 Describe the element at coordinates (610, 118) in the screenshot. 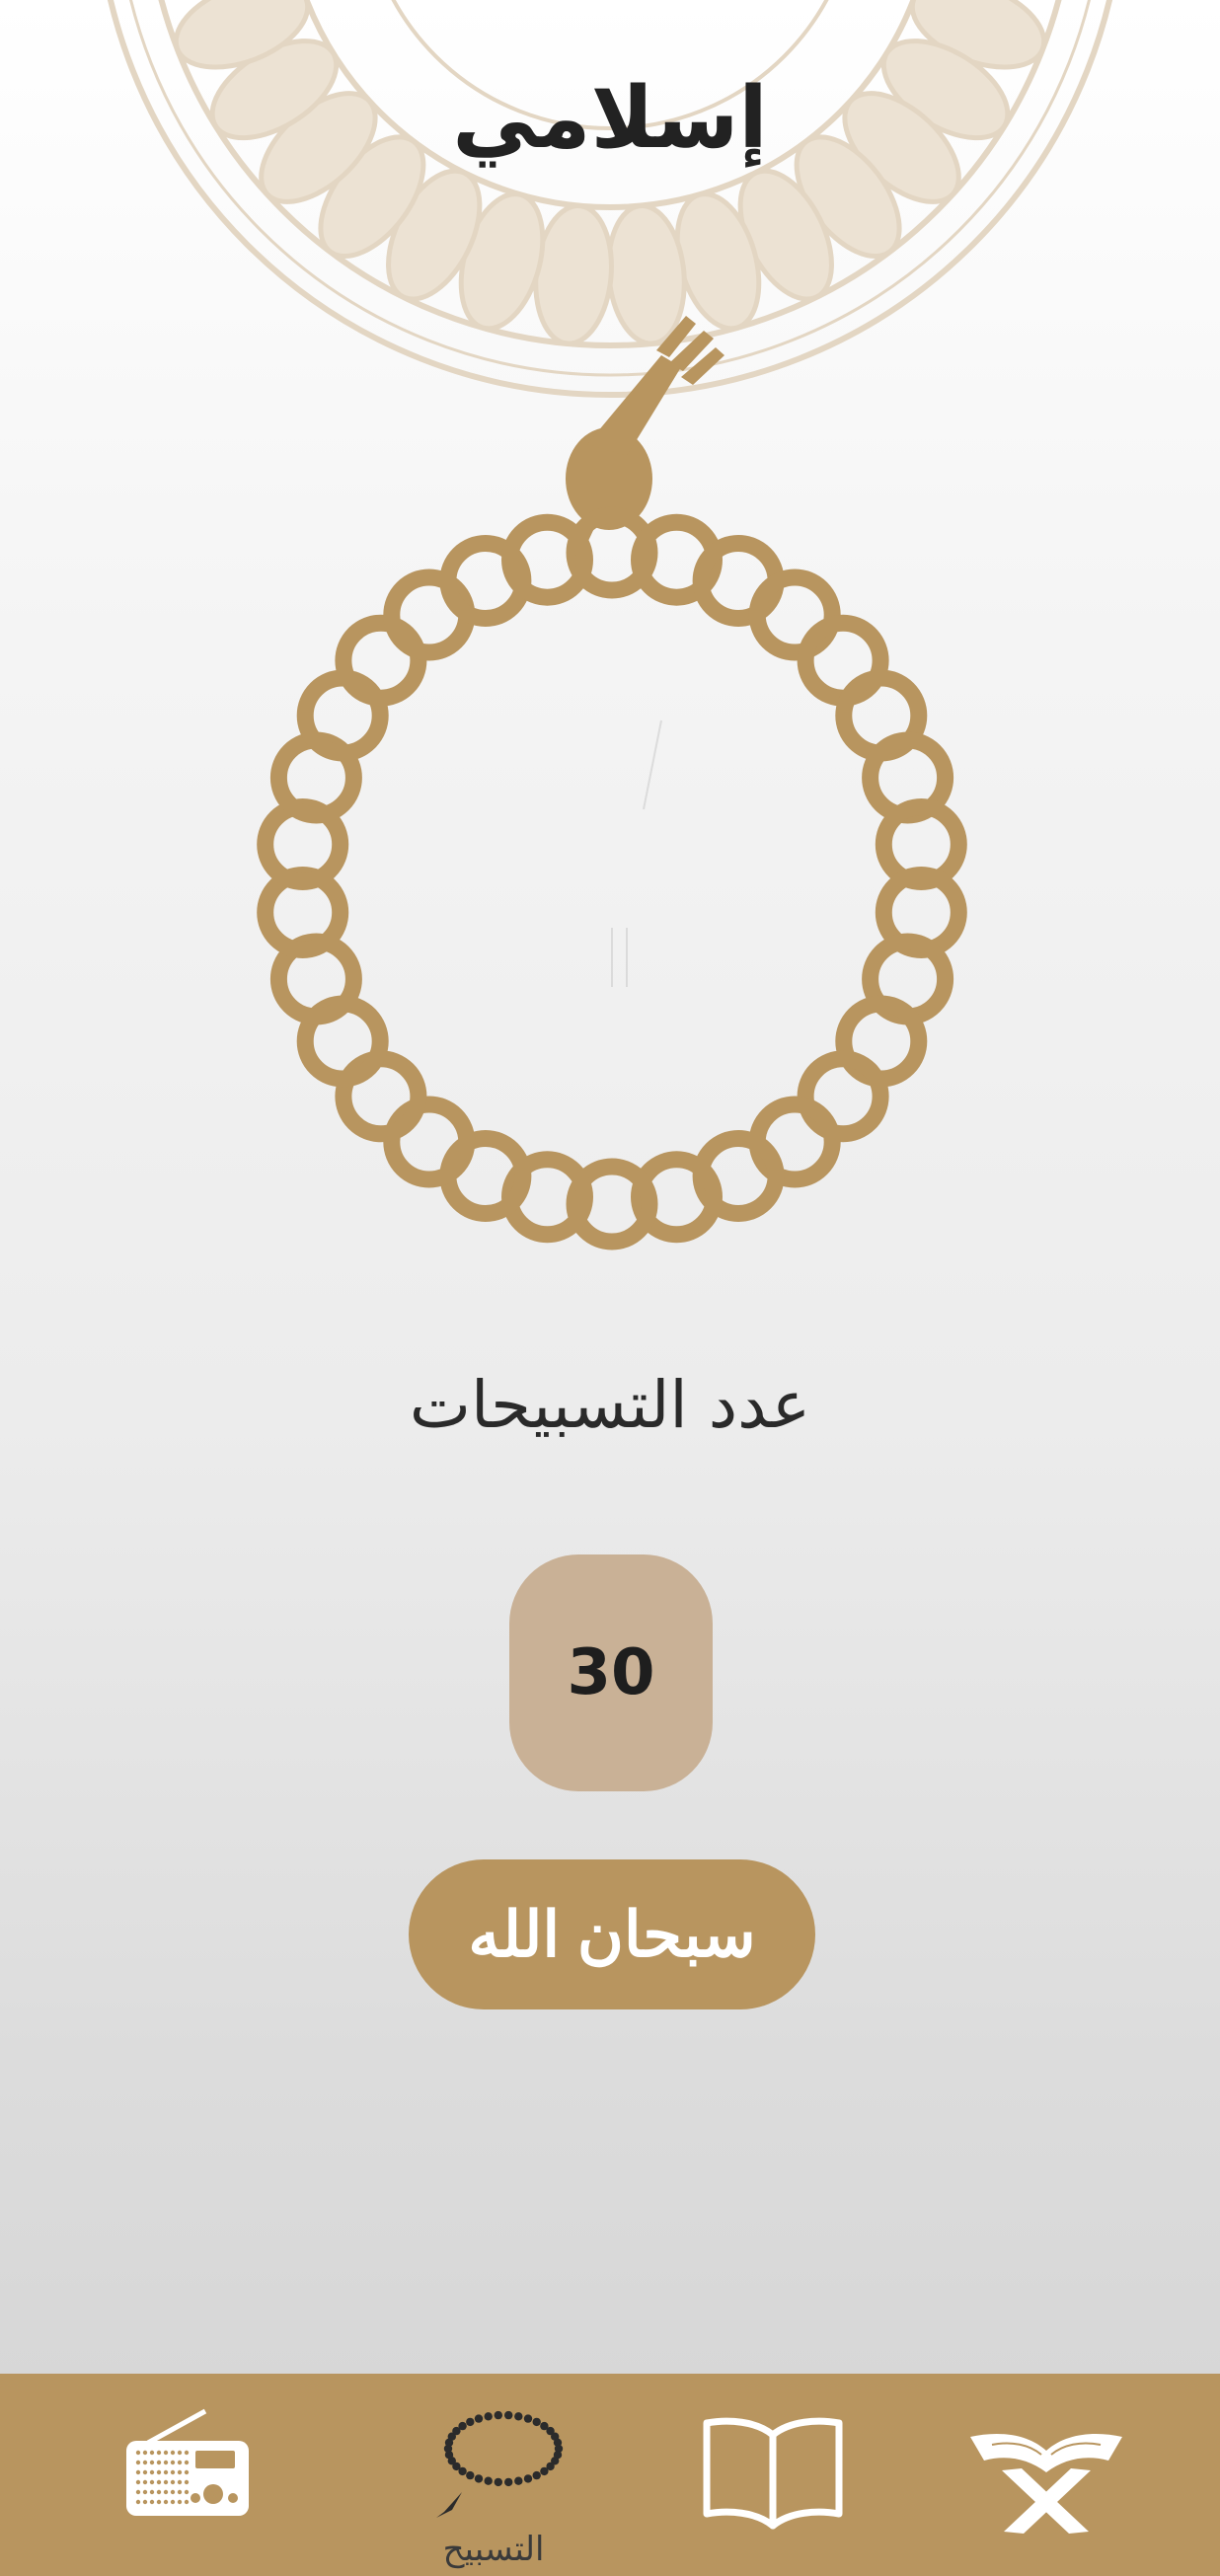

I see `app-title: إسلامي` at that location.